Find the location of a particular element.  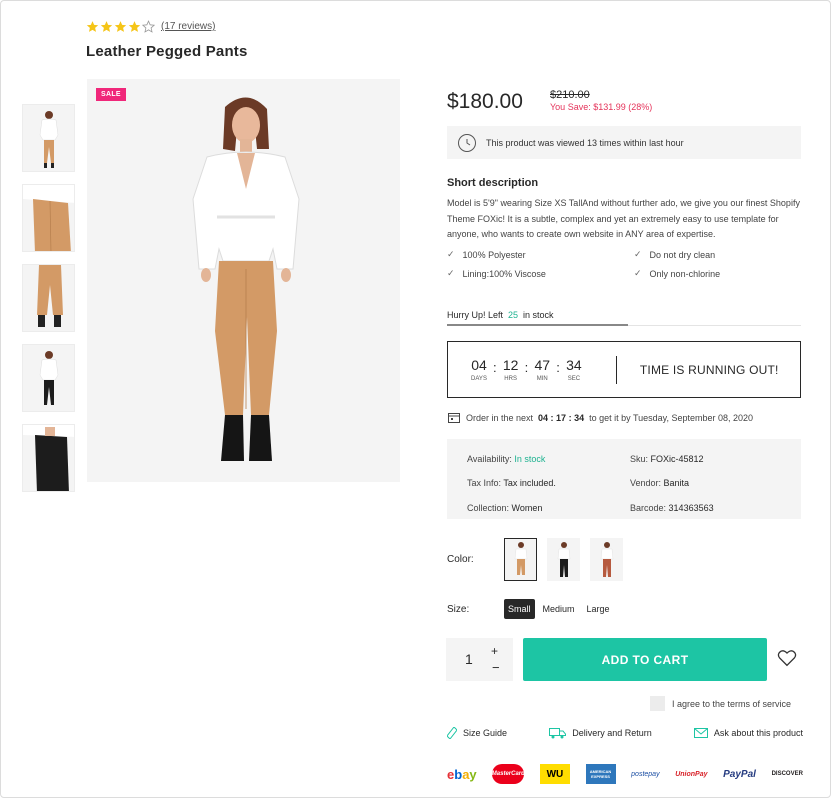

color-swatches is located at coordinates (563, 559).